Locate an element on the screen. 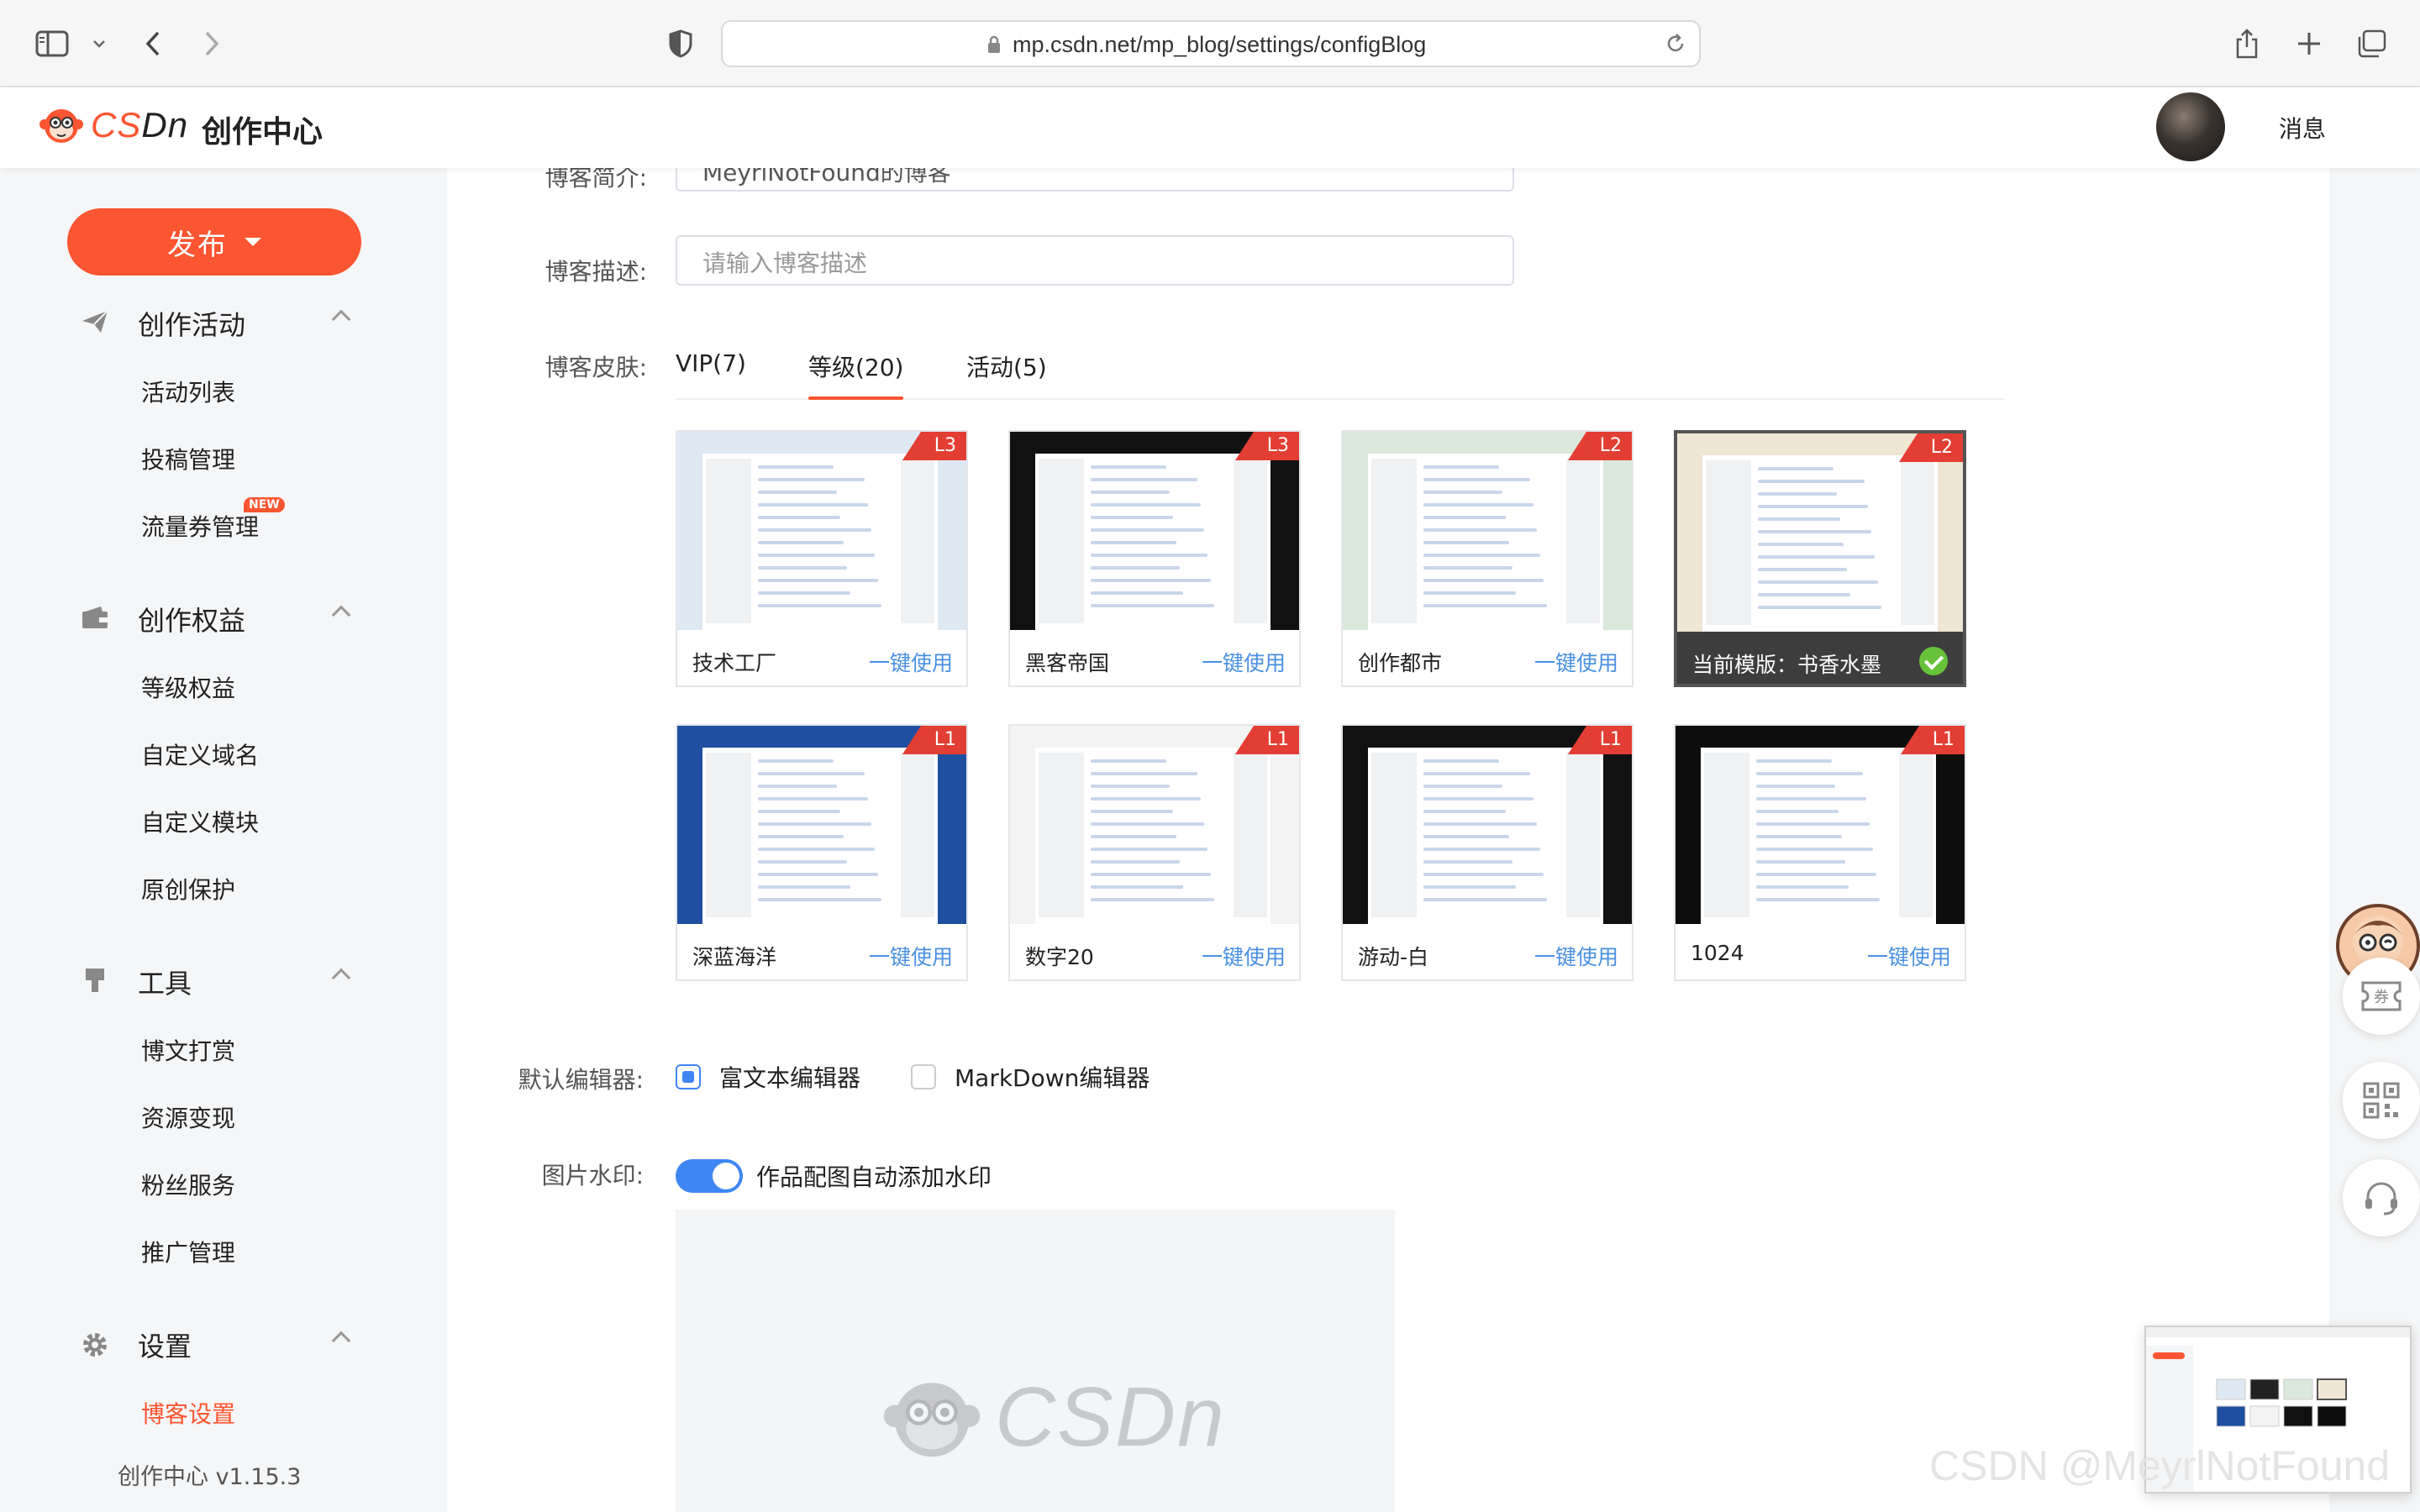 The image size is (2420, 1512). coupon-button: 券 is located at coordinates (2382, 996).